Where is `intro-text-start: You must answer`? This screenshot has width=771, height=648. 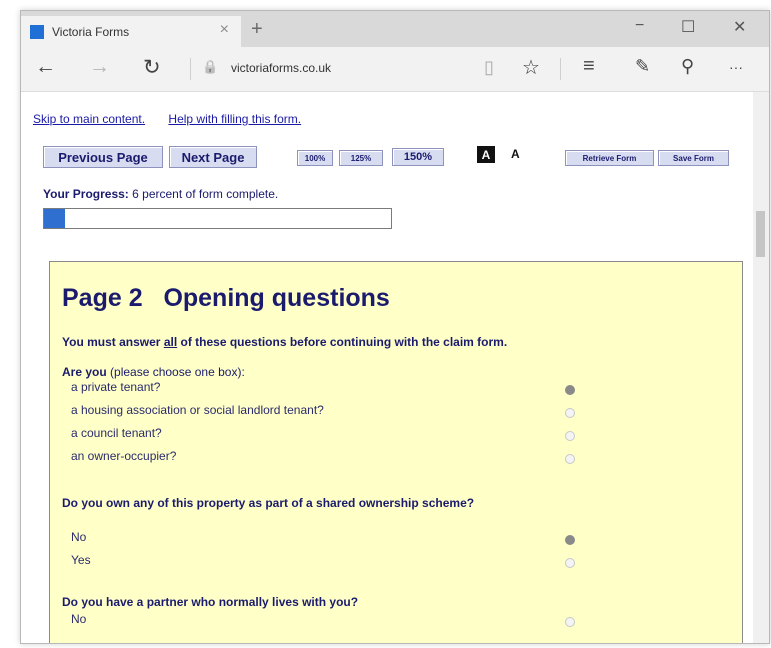 intro-text-start: You must answer is located at coordinates (113, 342).